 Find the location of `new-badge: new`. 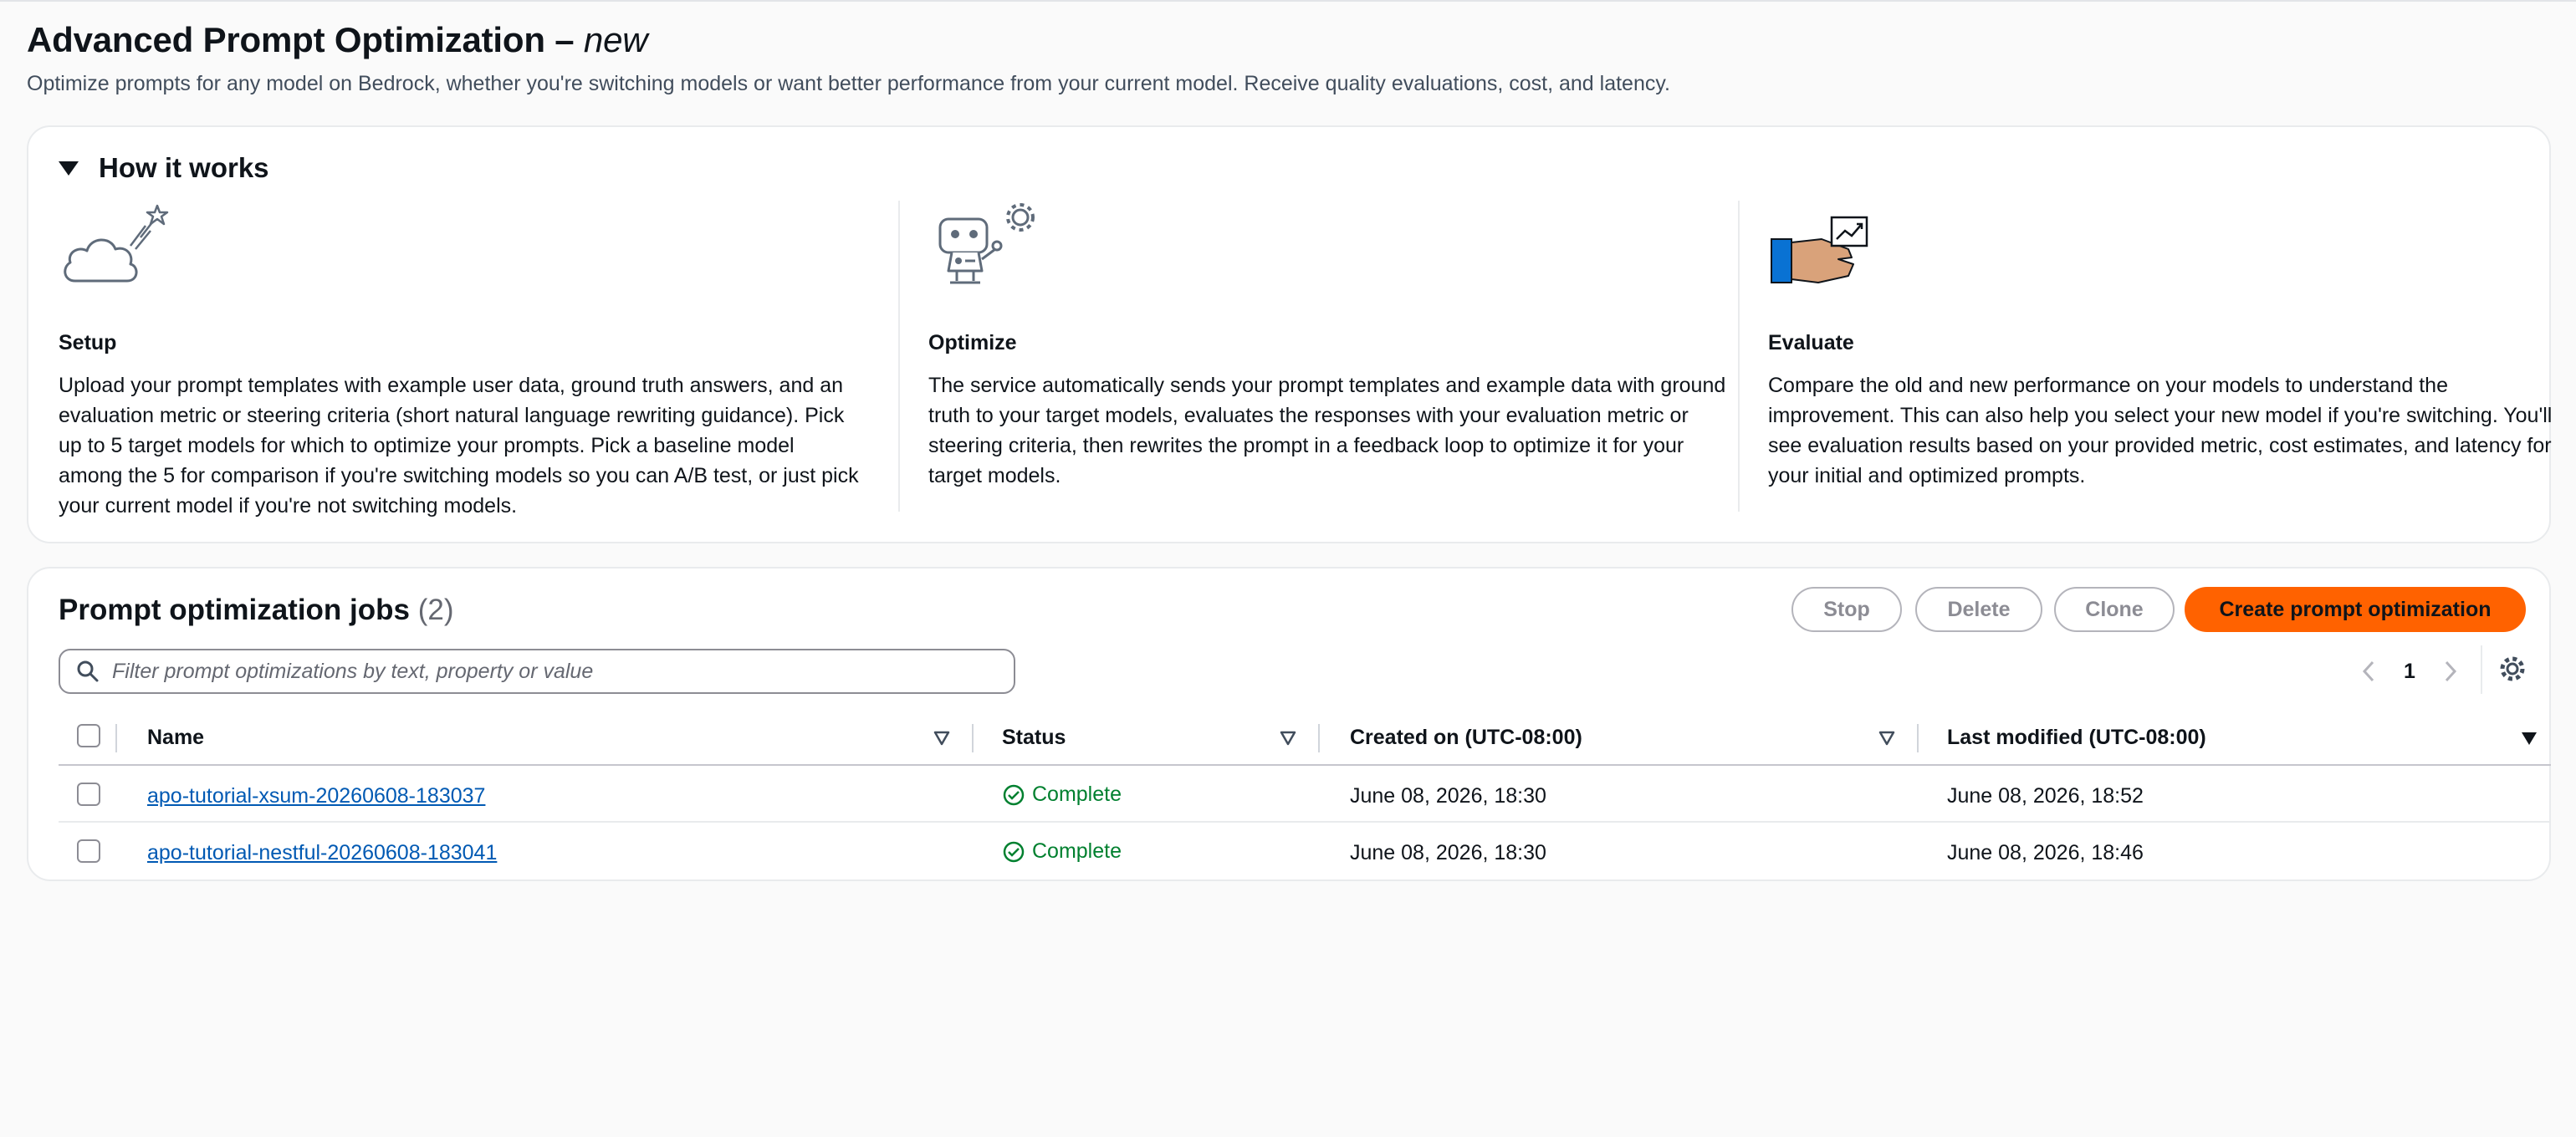

new-badge: new is located at coordinates (615, 39).